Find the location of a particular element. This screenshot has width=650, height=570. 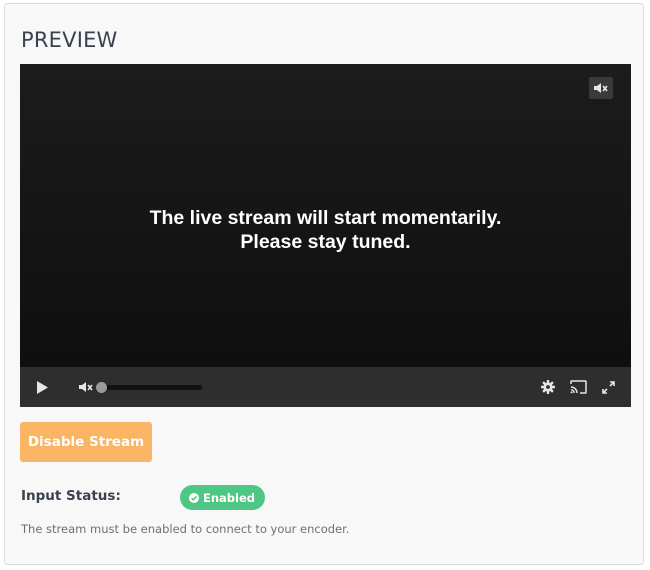

check-circle-icon is located at coordinates (194, 497).